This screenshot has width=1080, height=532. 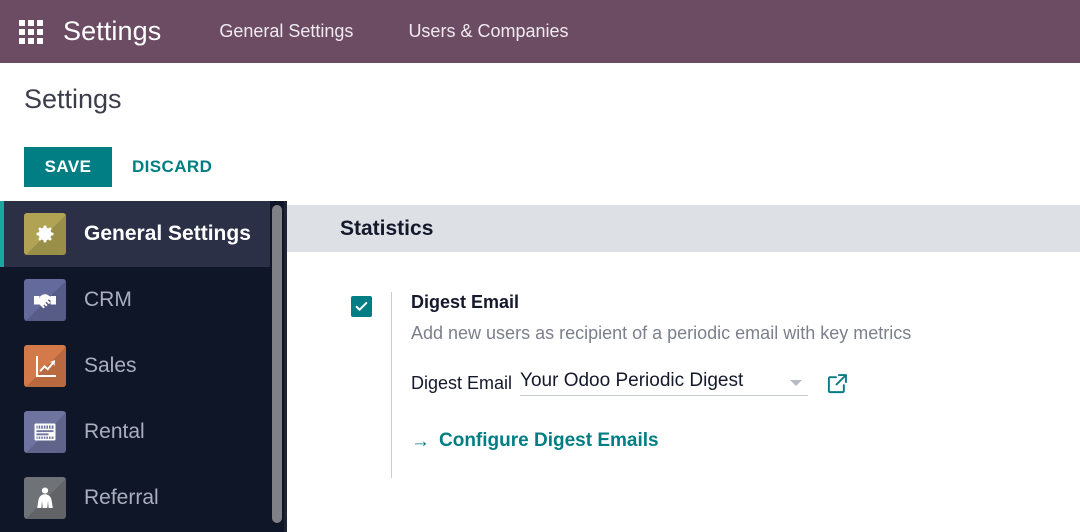 I want to click on apps-grid-icon, so click(x=31, y=31).